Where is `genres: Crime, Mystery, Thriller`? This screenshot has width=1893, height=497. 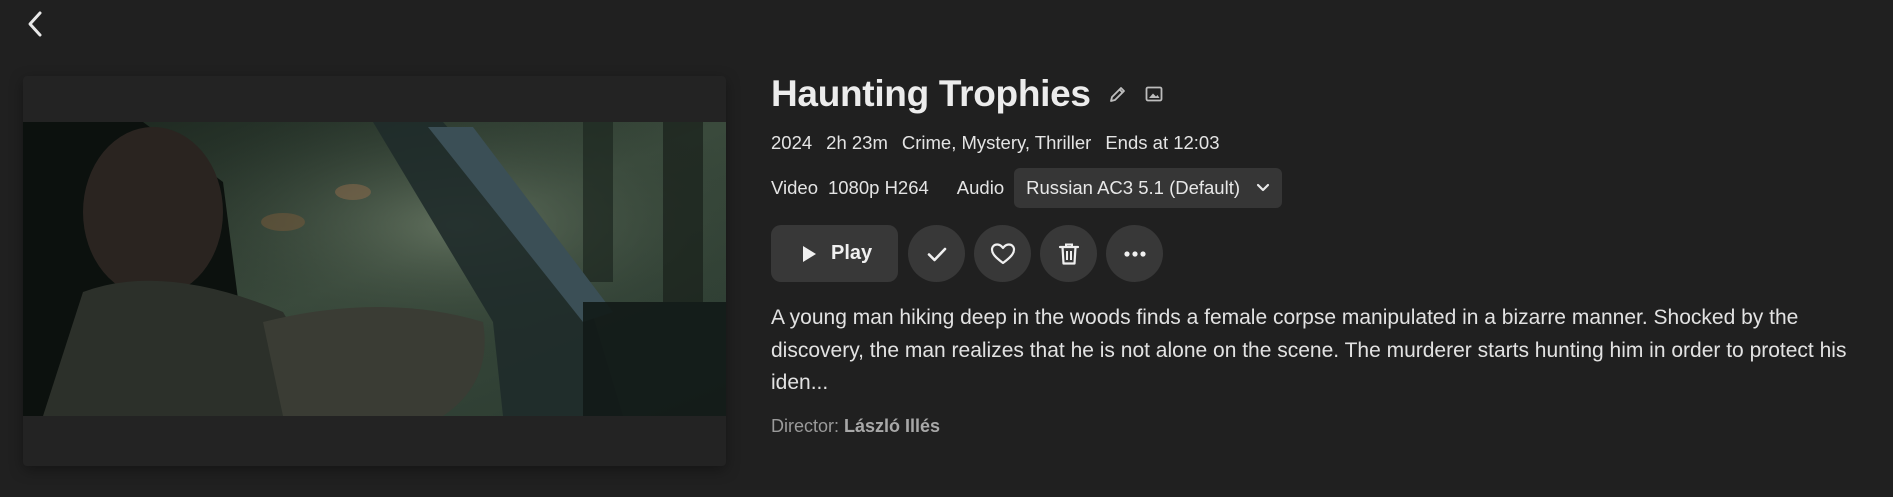
genres: Crime, Mystery, Thriller is located at coordinates (996, 142).